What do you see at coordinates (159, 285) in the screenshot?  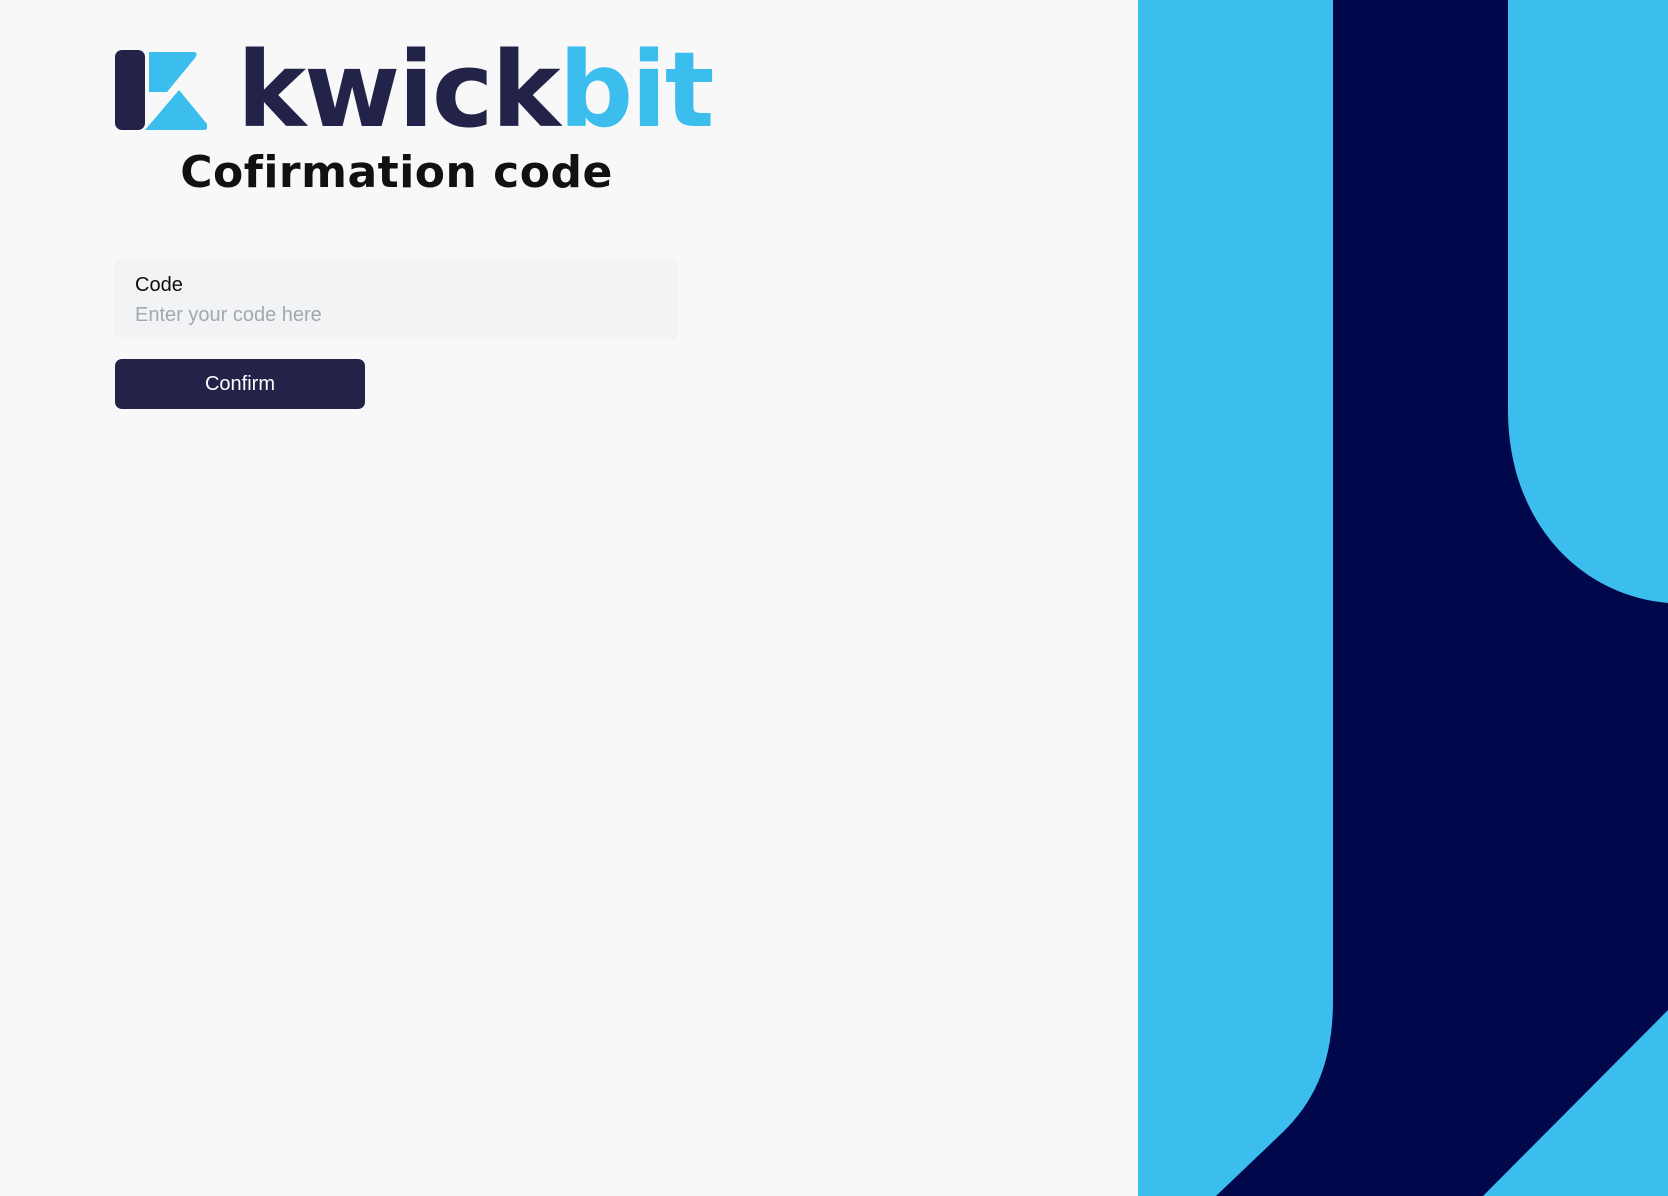 I see `code-field-label: Code` at bounding box center [159, 285].